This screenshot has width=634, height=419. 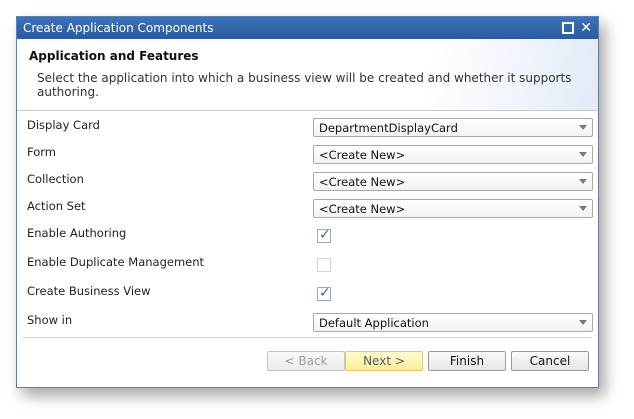 What do you see at coordinates (55, 179) in the screenshot?
I see `collection-label: Collection` at bounding box center [55, 179].